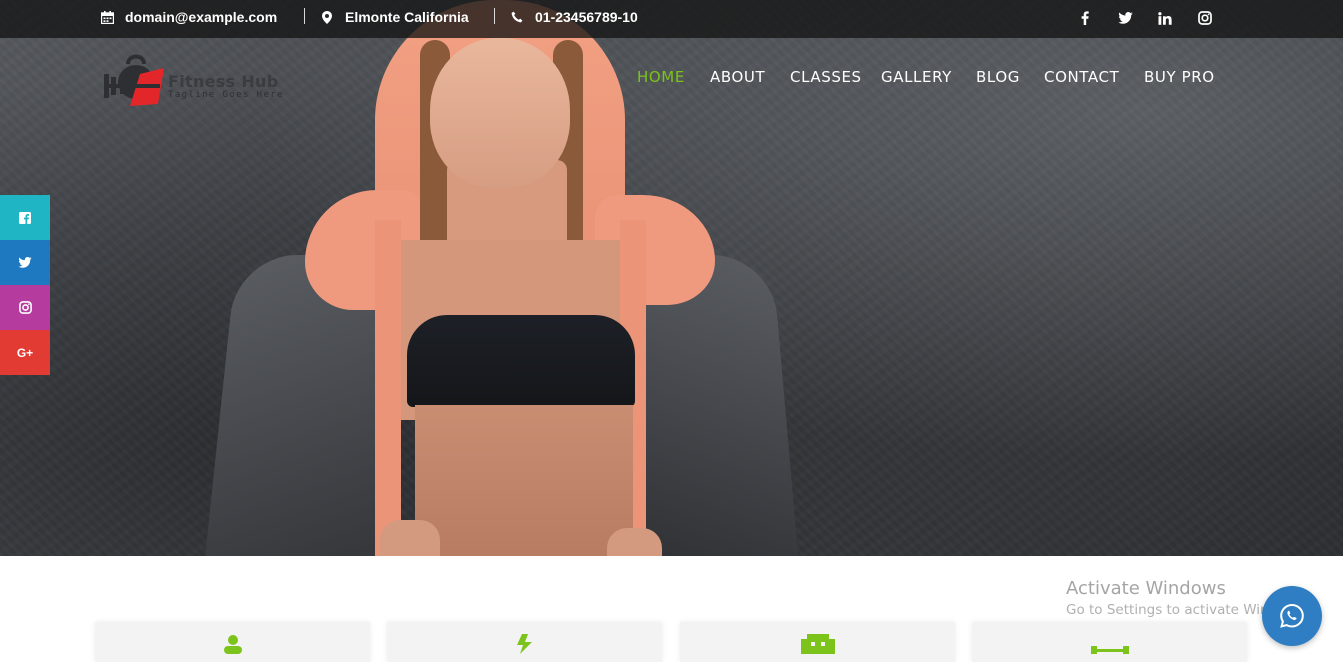 The image size is (1343, 662). Describe the element at coordinates (25, 262) in the screenshot. I see `side-twitter-icon` at that location.